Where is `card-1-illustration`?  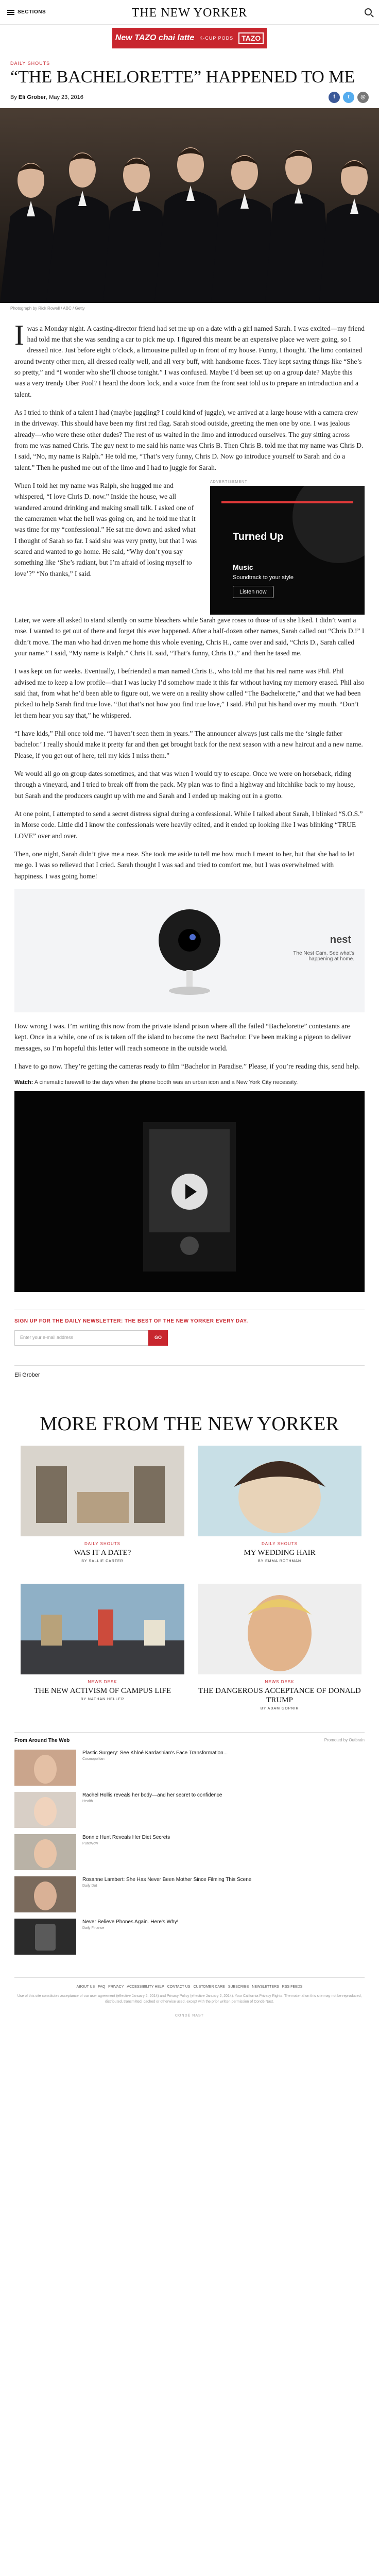
card-1-illustration is located at coordinates (102, 1491).